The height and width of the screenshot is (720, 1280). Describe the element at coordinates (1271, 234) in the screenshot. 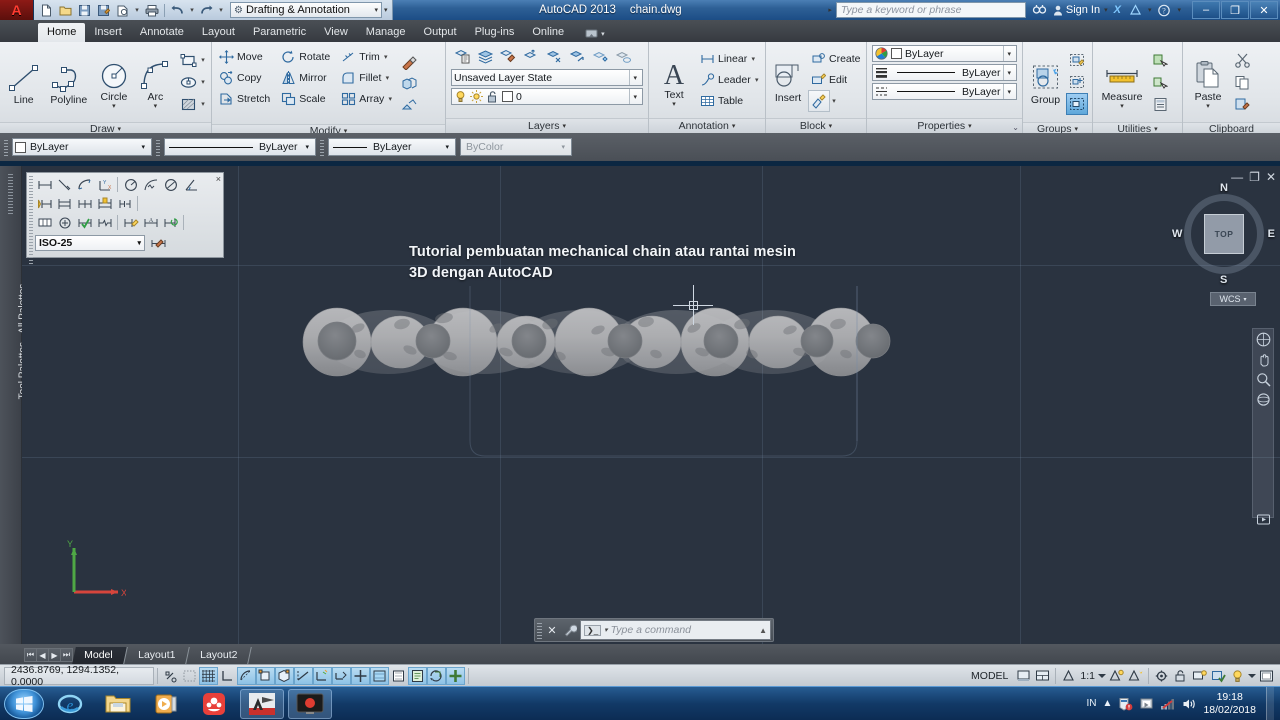

I see `compass-east-label: E` at that location.